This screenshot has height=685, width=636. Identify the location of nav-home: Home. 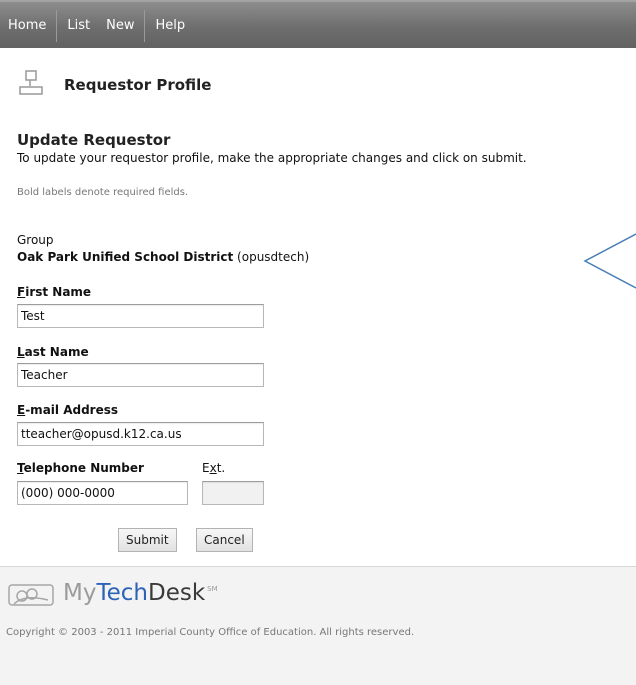
(29, 26).